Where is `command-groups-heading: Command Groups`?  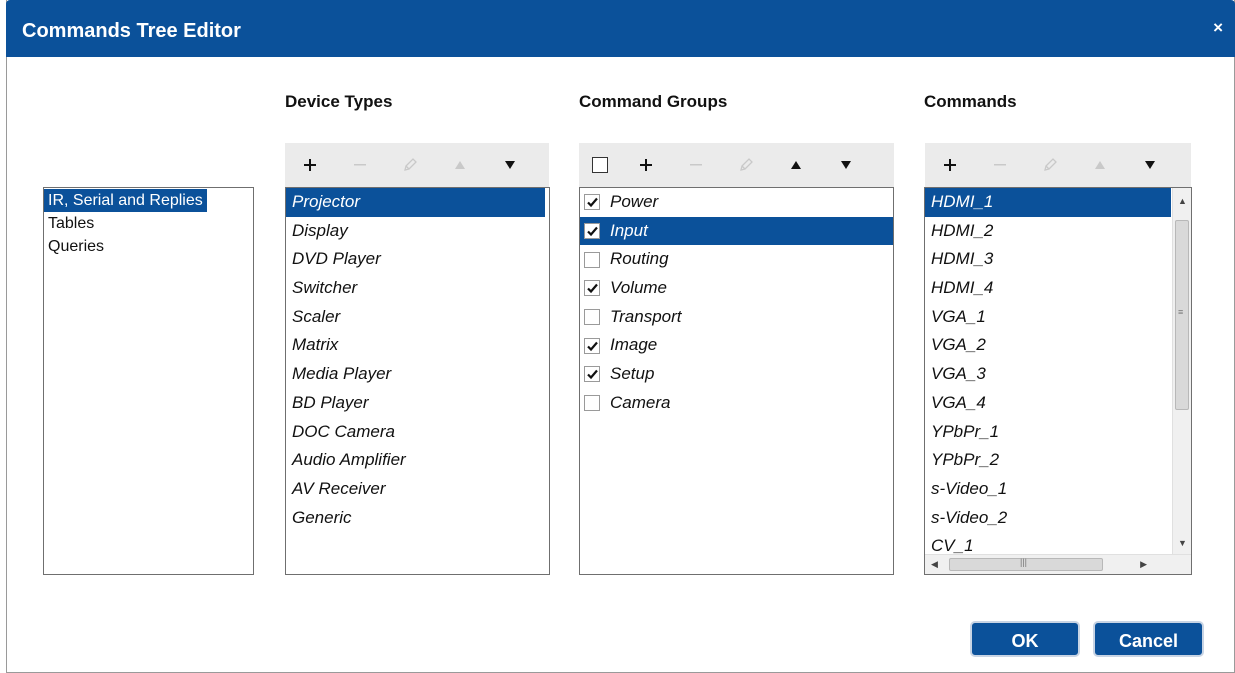 command-groups-heading: Command Groups is located at coordinates (653, 101).